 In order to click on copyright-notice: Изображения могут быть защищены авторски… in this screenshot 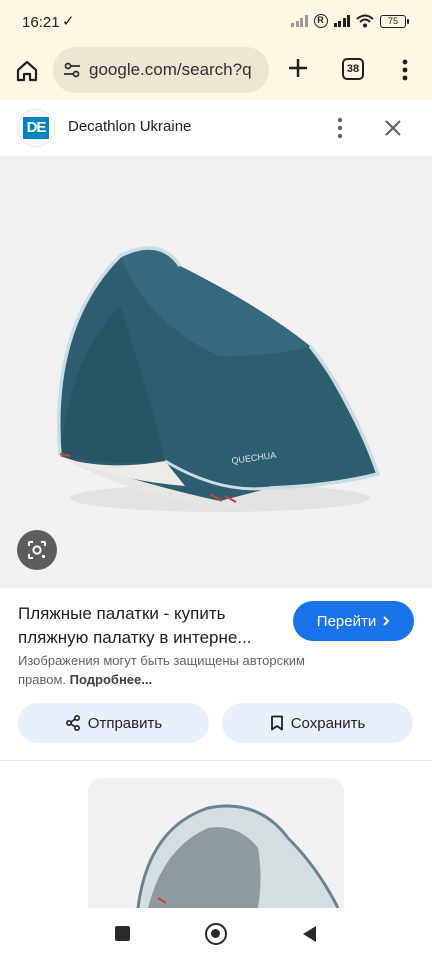, I will do `click(173, 670)`.